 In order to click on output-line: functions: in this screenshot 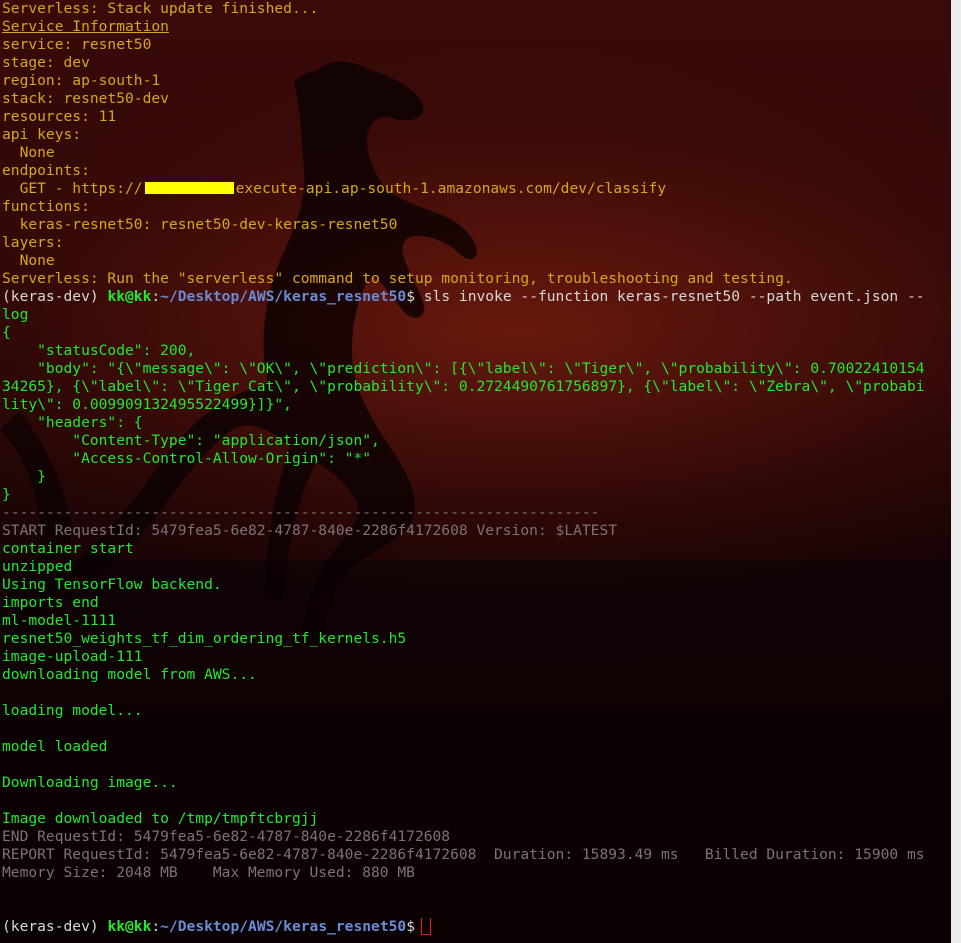, I will do `click(46, 206)`.